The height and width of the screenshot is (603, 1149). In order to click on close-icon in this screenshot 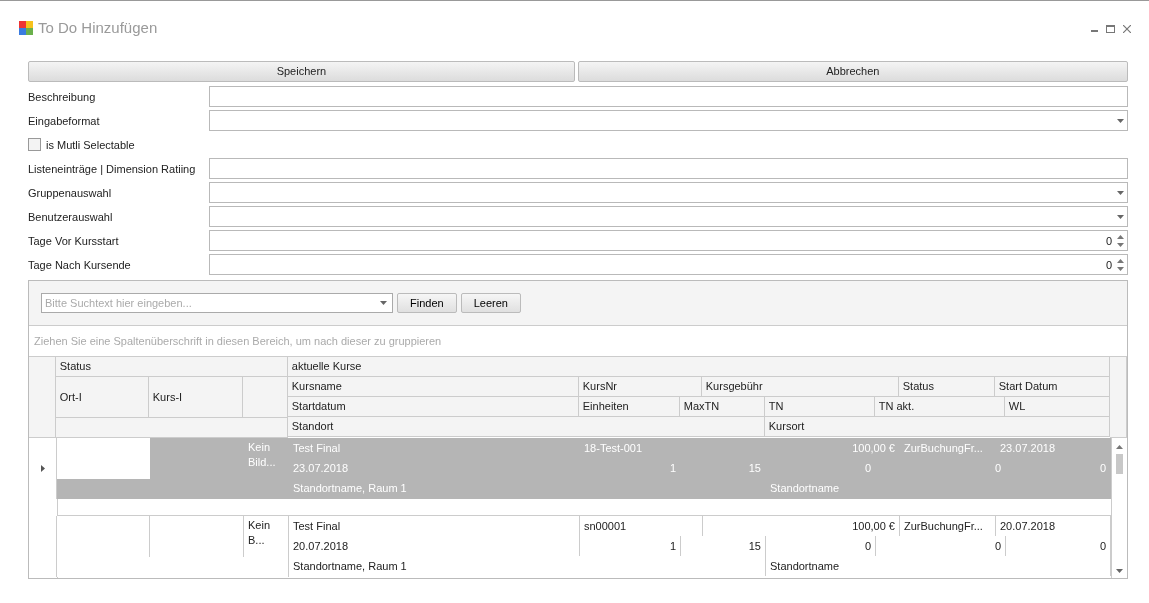, I will do `click(1127, 28)`.